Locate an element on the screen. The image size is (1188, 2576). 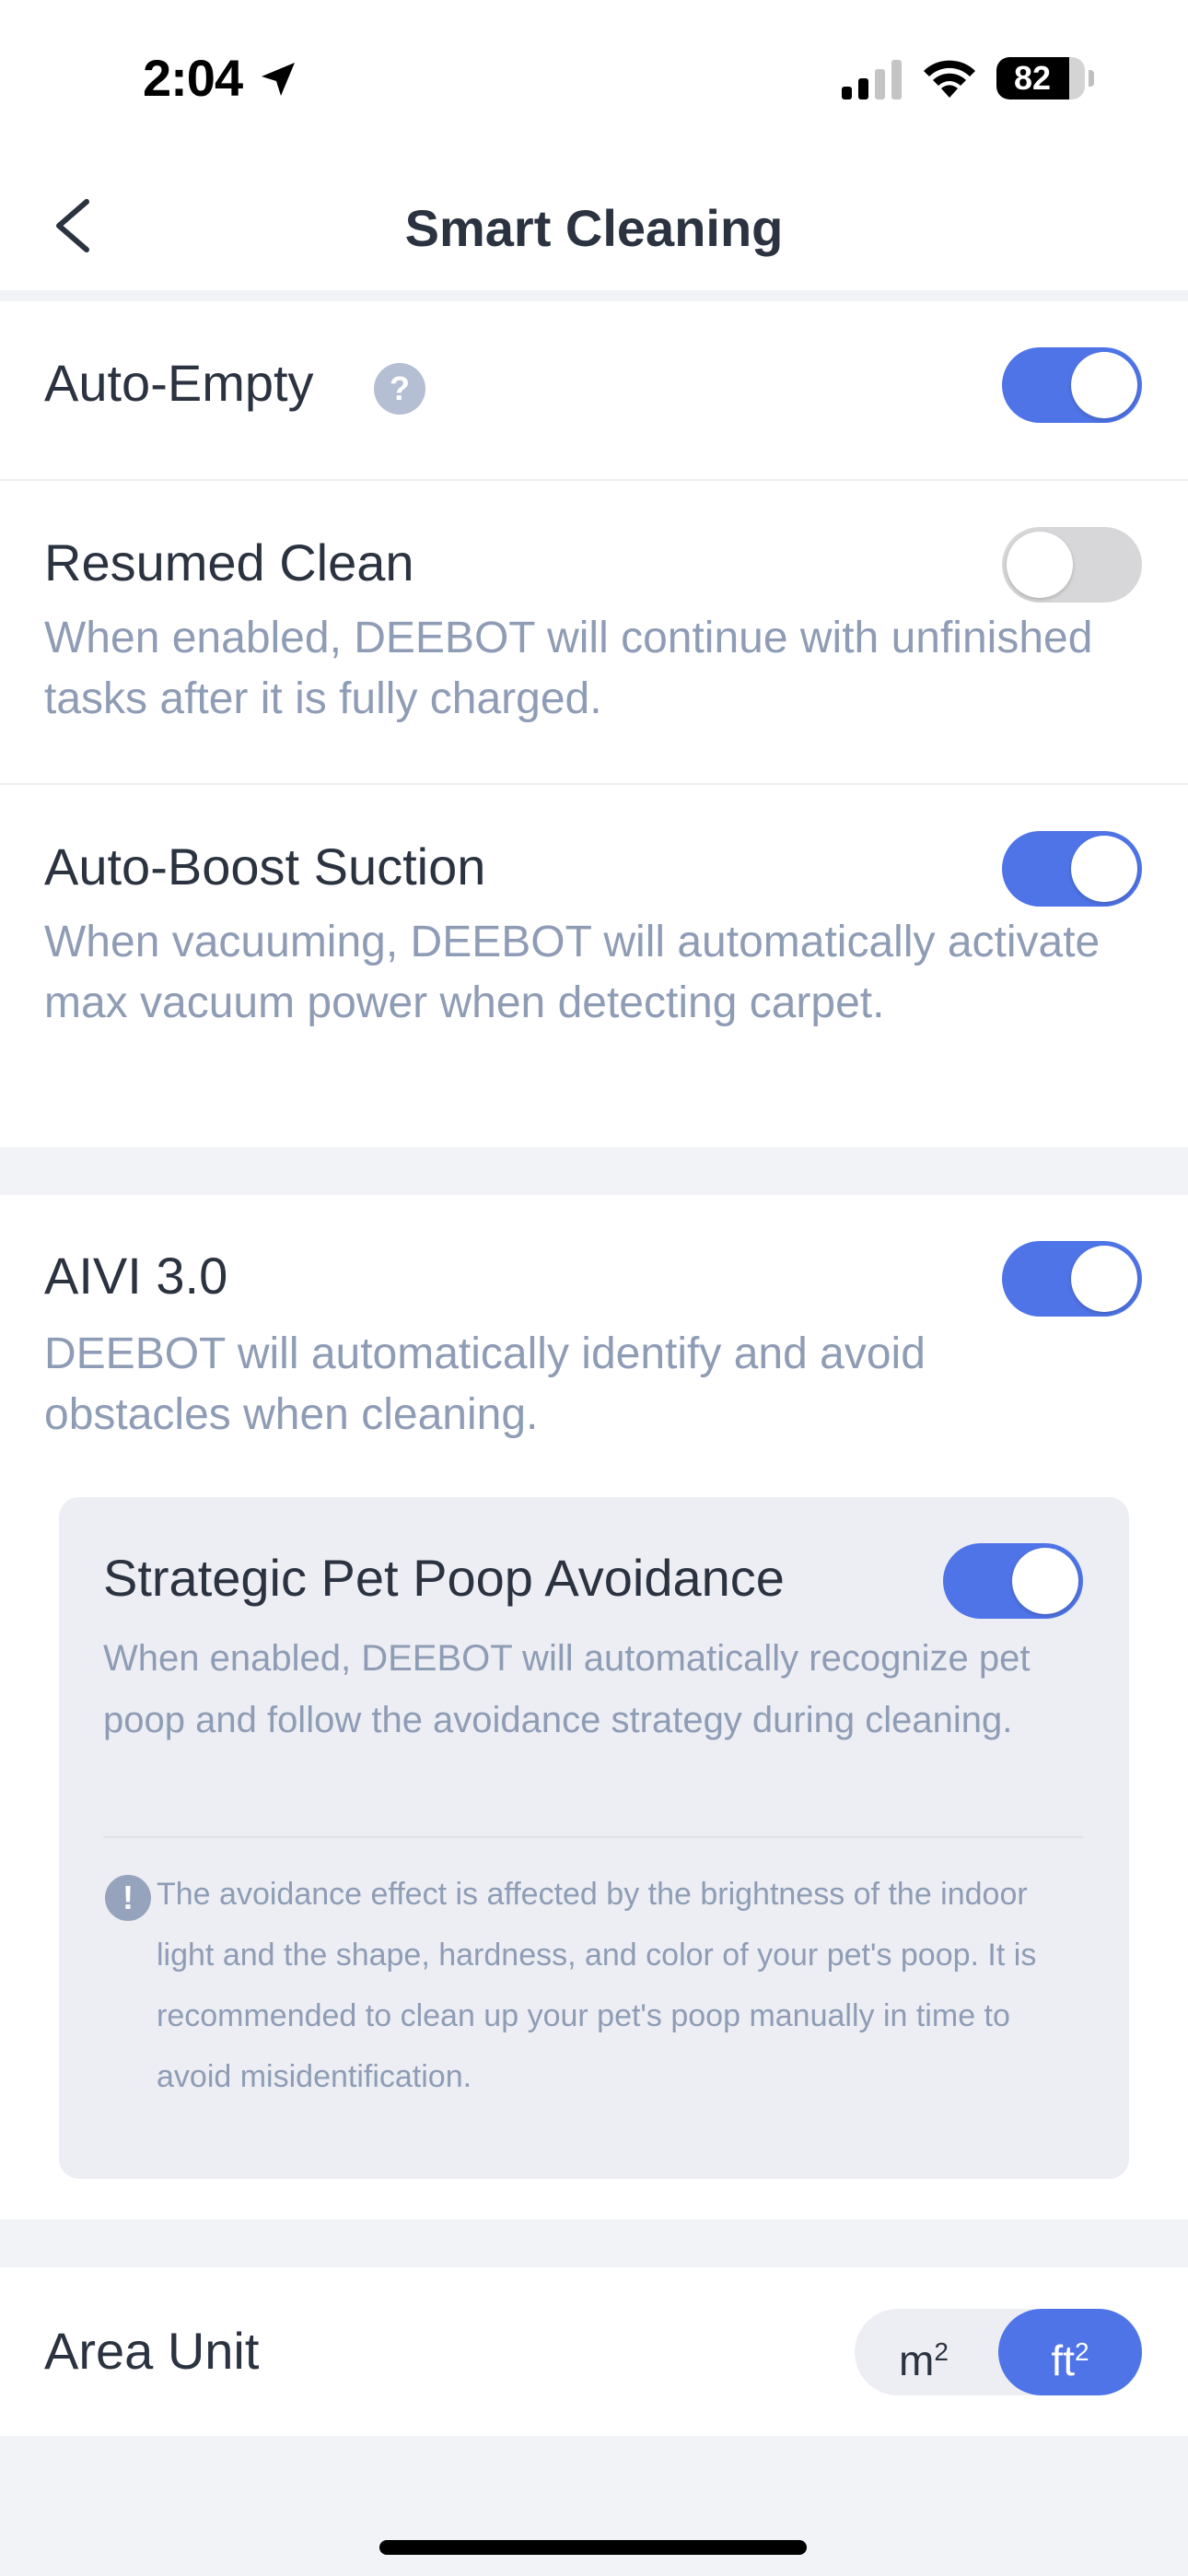
status-bar: 2:04 82 is located at coordinates (594, 80).